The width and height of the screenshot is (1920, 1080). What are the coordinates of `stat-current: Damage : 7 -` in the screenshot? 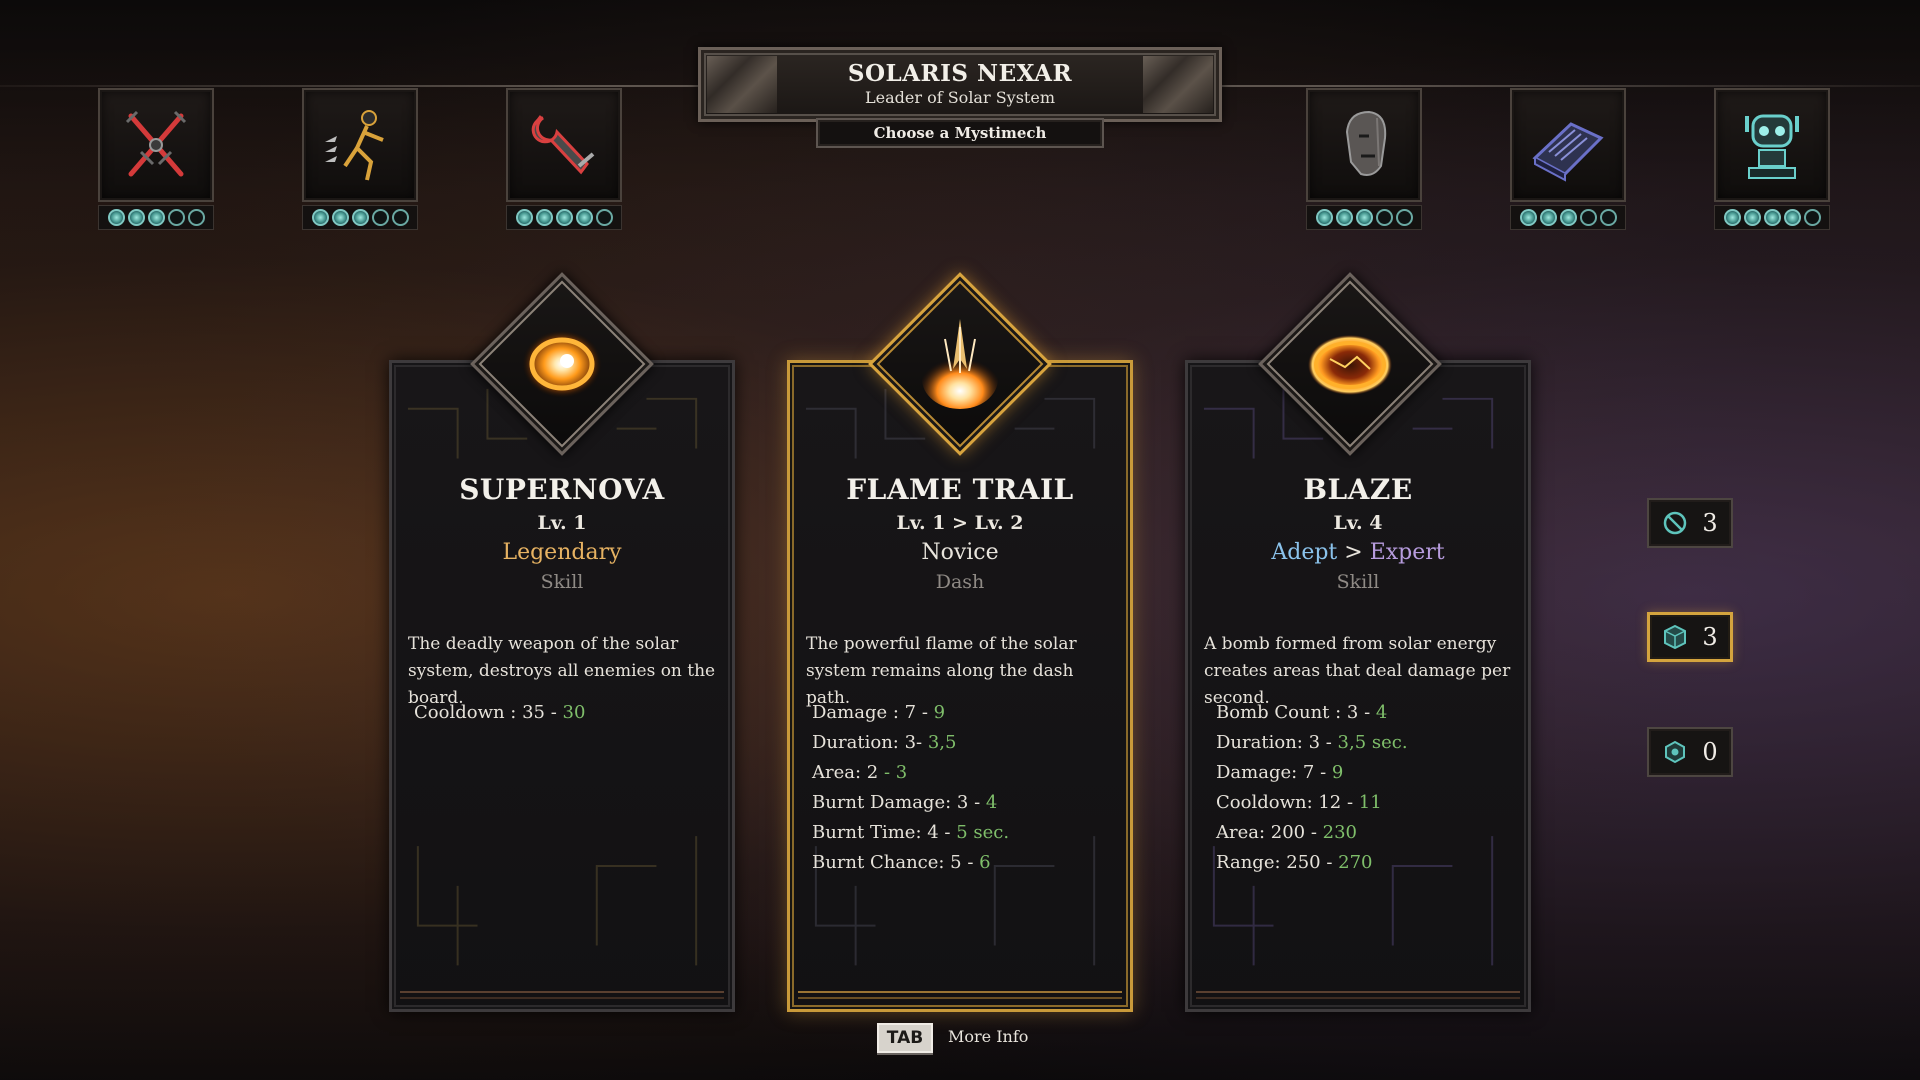 It's located at (873, 712).